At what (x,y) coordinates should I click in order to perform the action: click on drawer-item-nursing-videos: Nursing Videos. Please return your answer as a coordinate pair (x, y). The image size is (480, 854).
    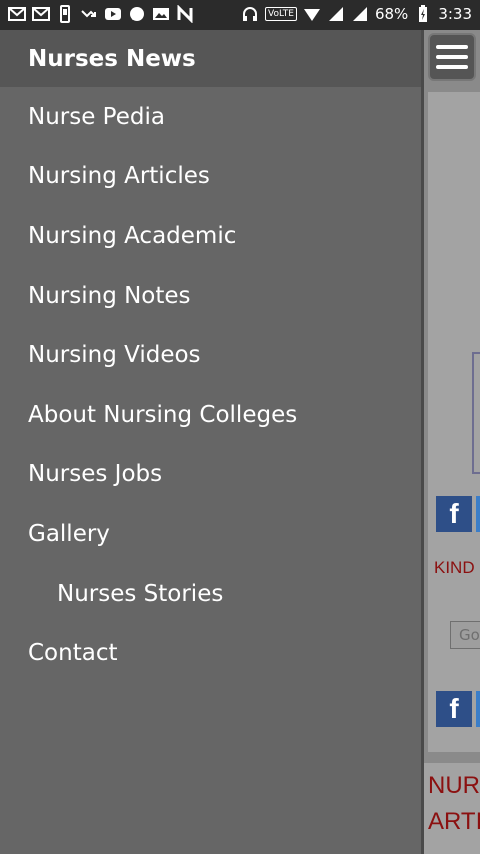
    Looking at the image, I should click on (210, 355).